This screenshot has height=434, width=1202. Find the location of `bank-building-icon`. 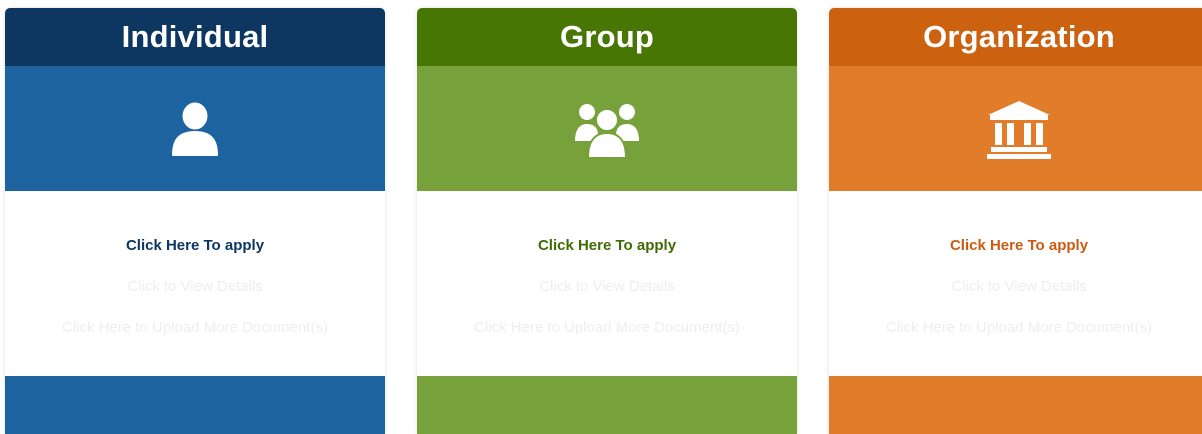

bank-building-icon is located at coordinates (1019, 129).